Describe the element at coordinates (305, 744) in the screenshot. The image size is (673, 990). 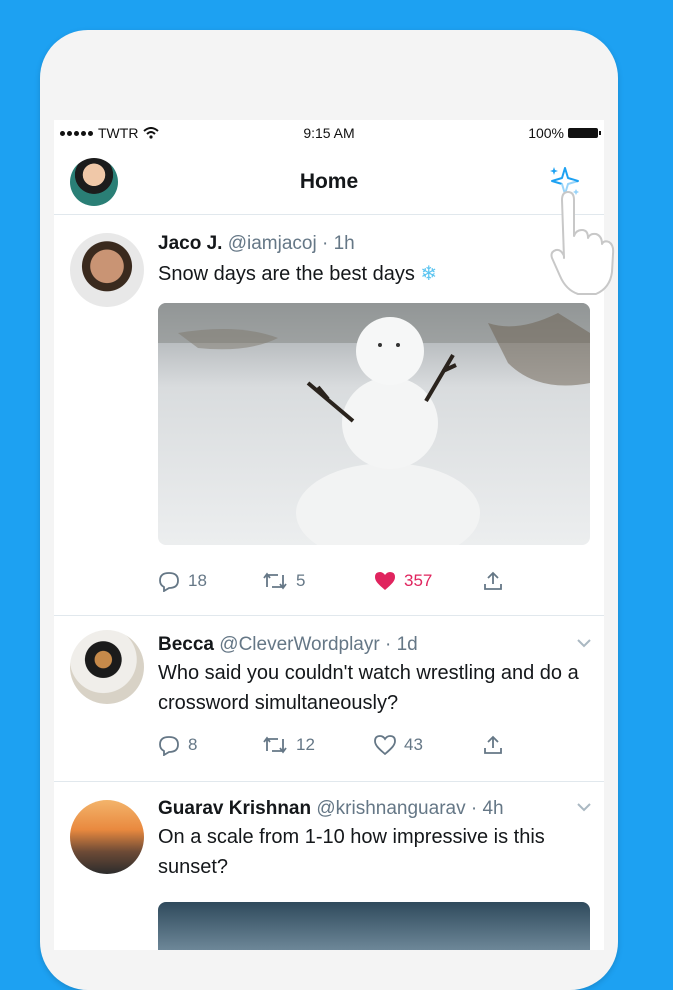
I see `retweet-count: 12` at that location.